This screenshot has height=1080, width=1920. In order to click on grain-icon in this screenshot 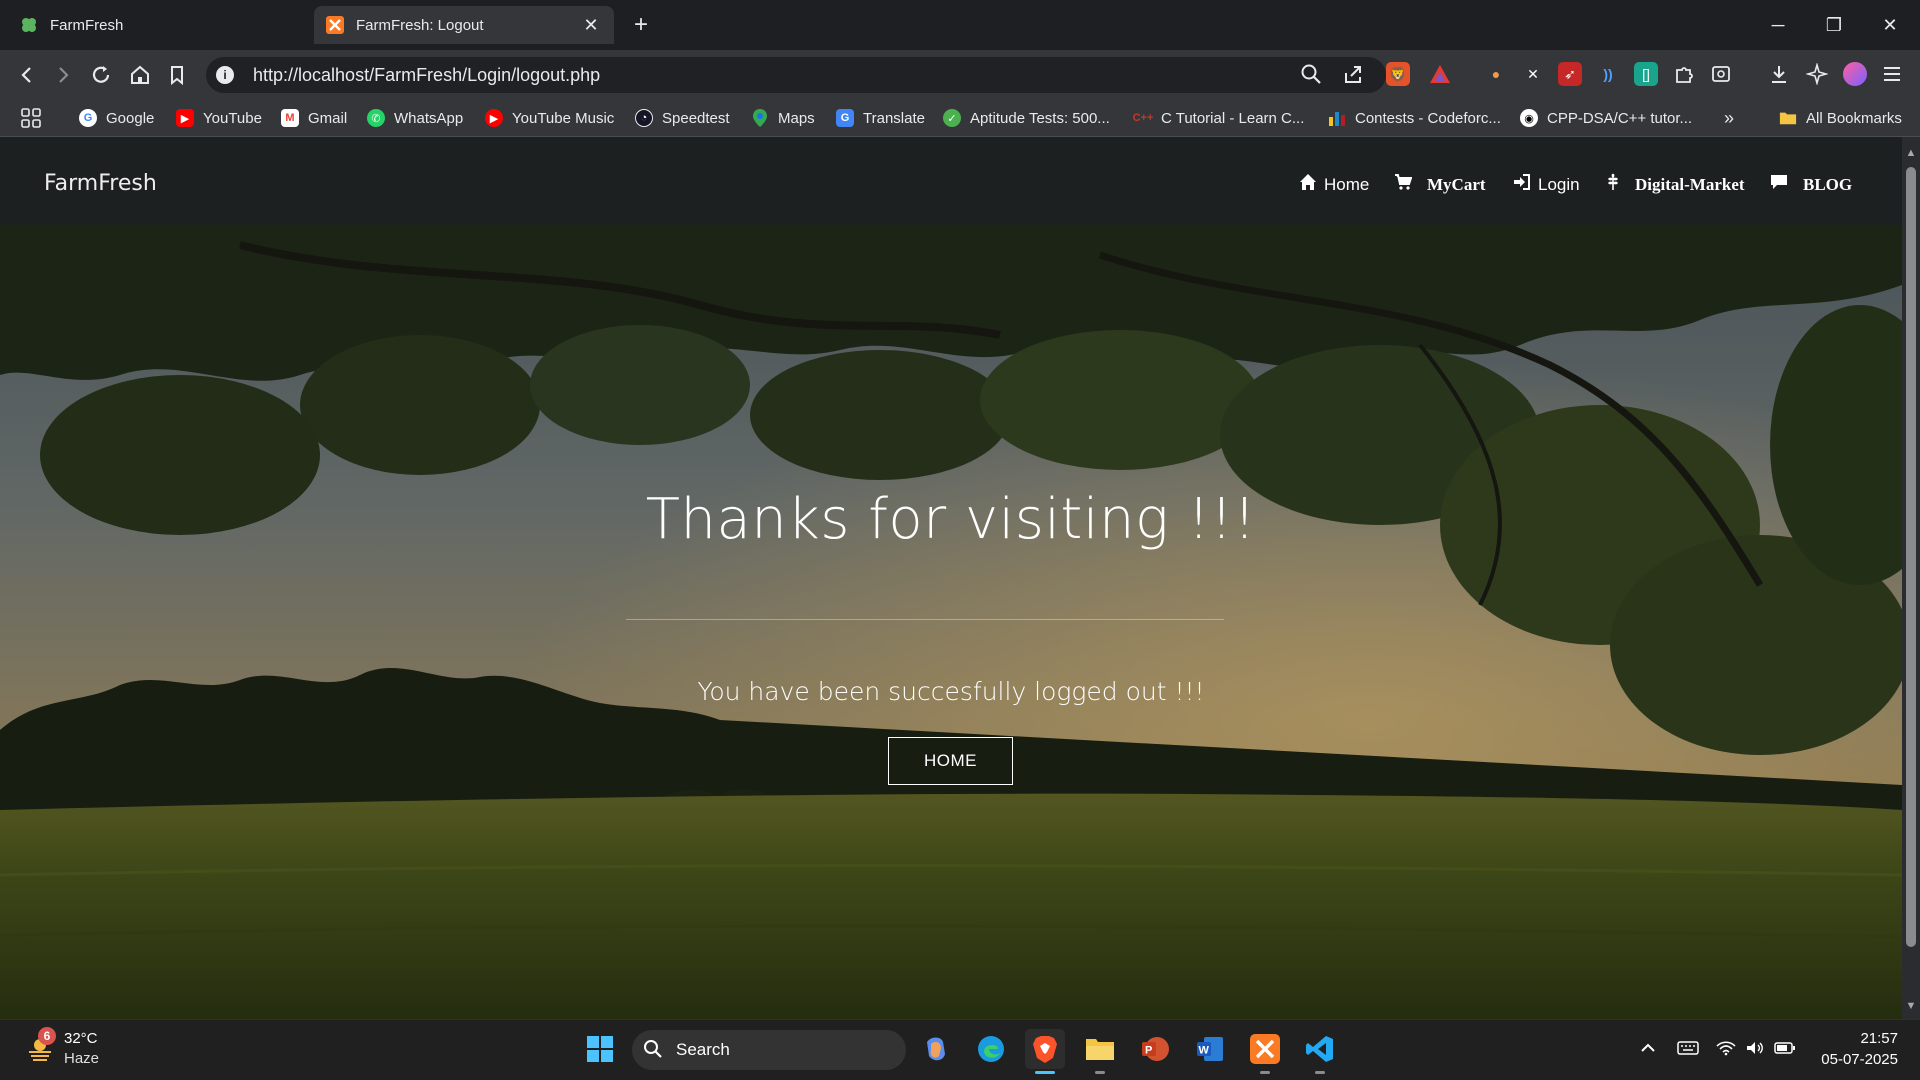, I will do `click(1613, 184)`.